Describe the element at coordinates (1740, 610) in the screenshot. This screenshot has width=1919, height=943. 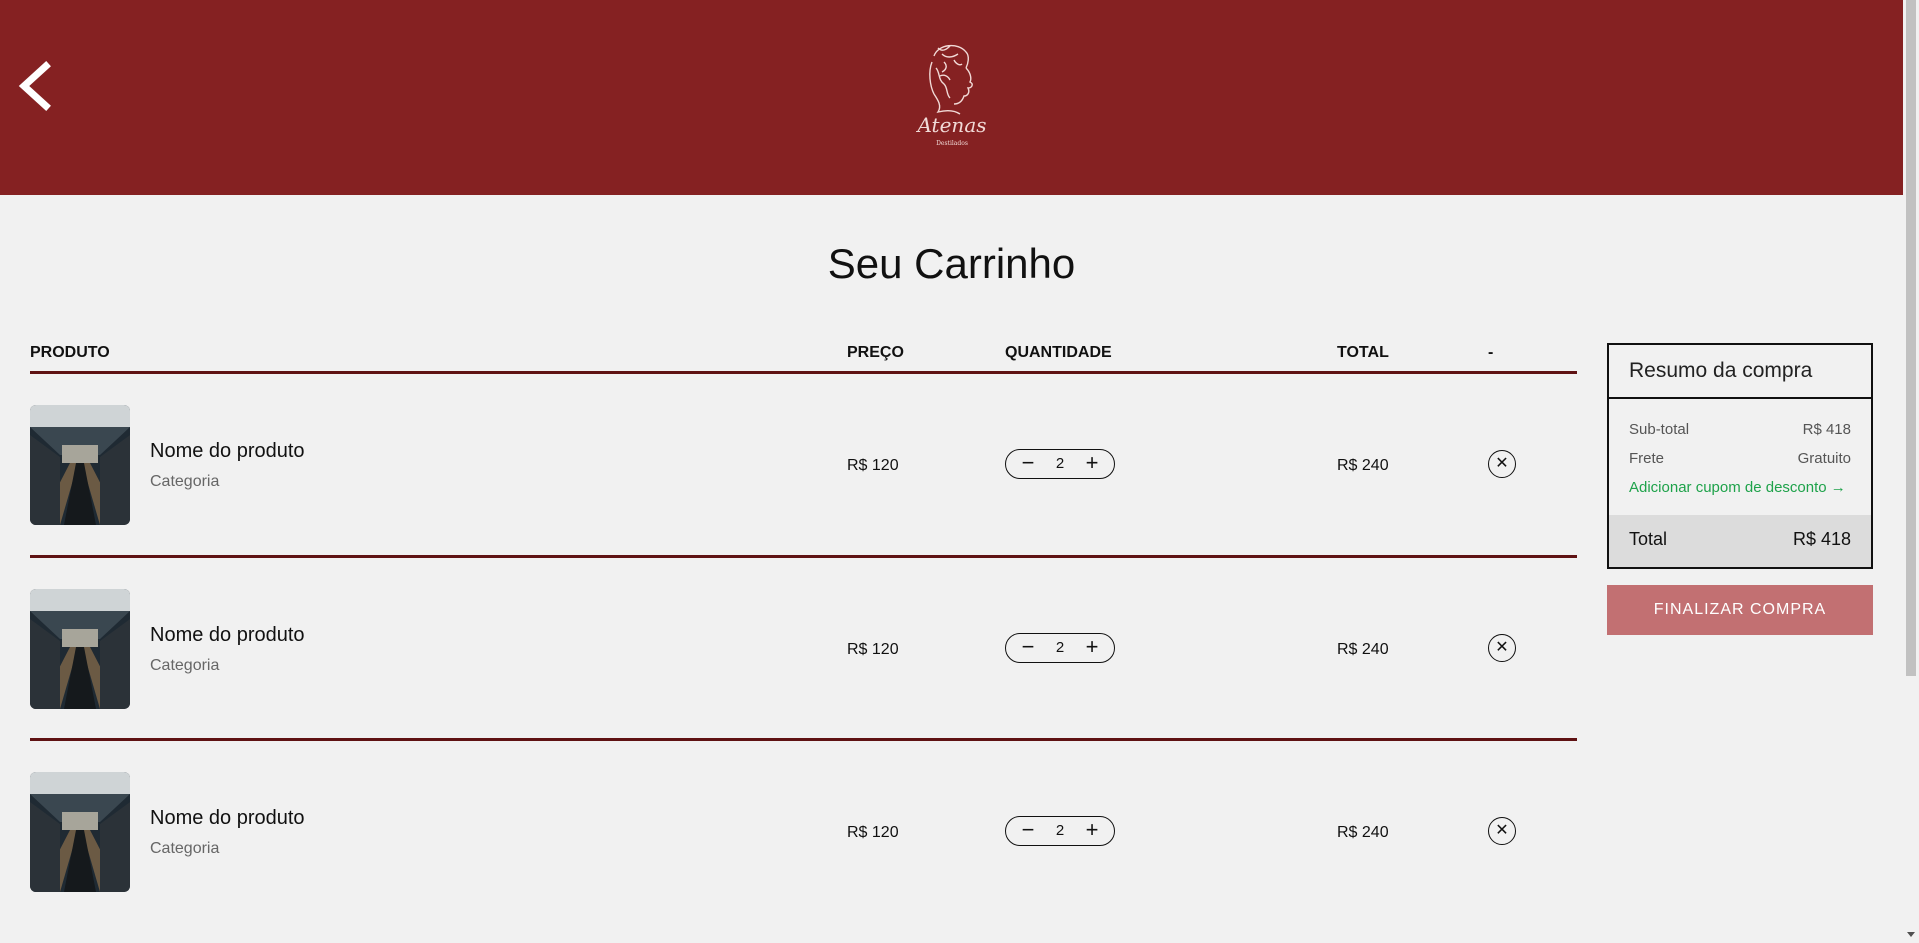
I see `checkout-button: FINALIZAR COMPRA` at that location.